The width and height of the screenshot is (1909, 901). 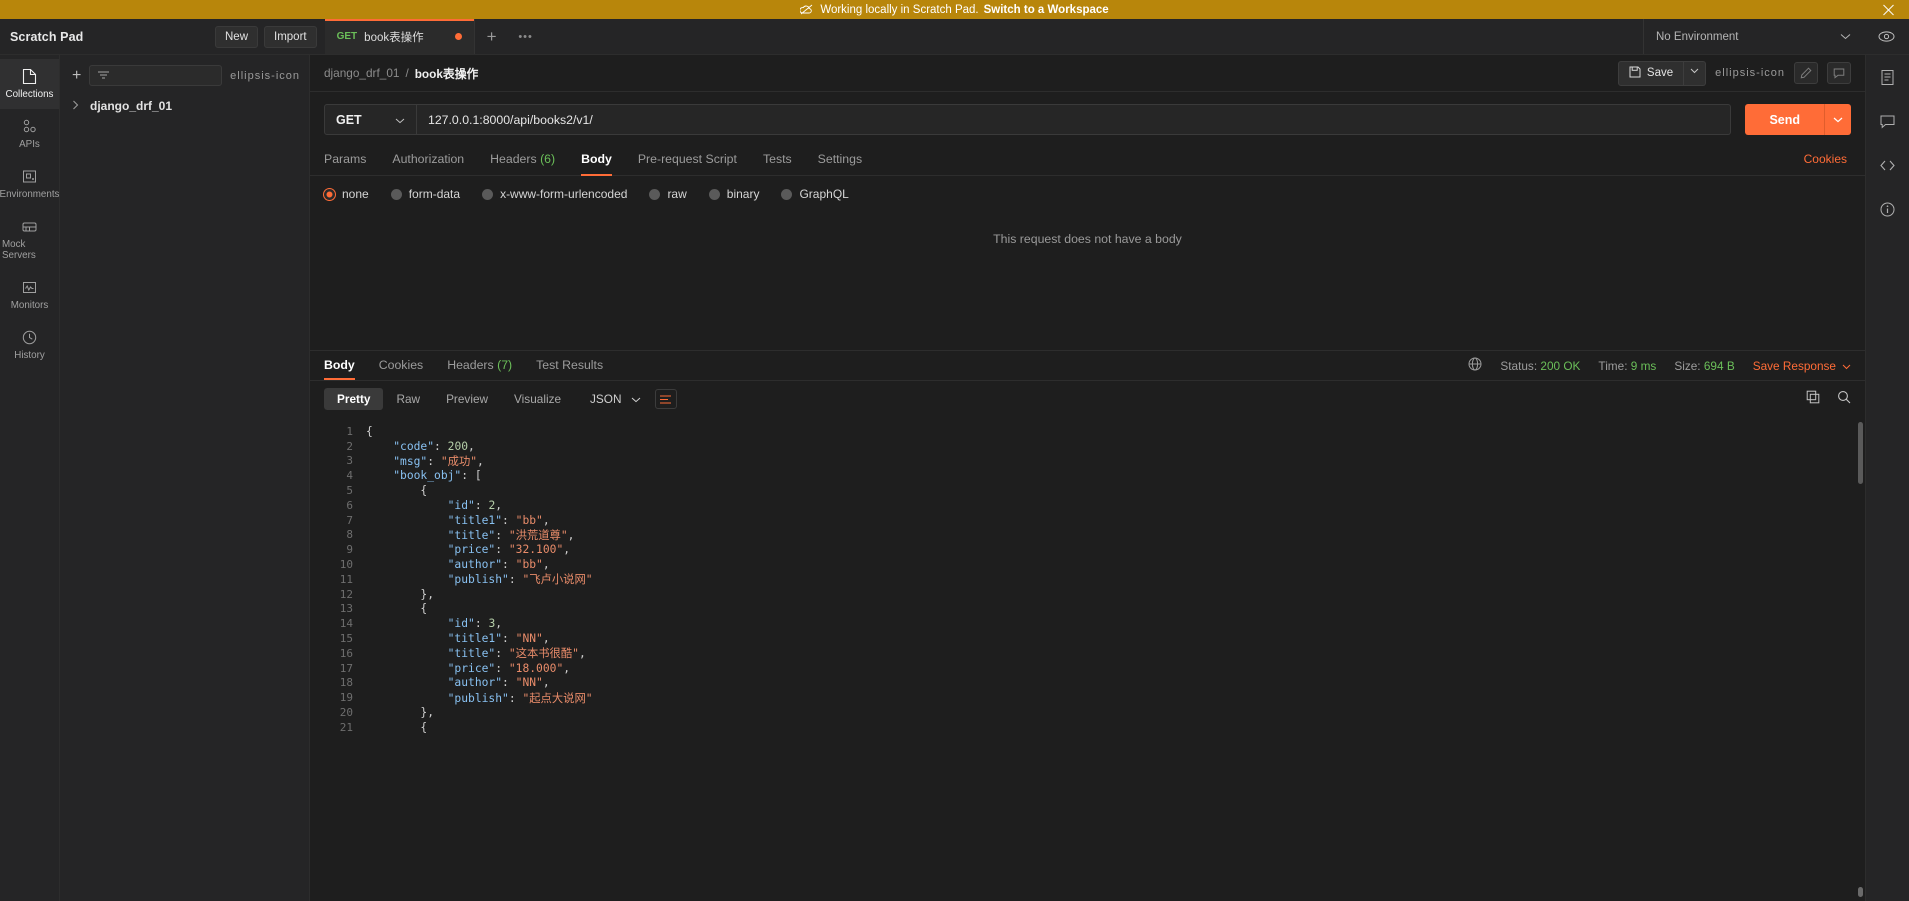 I want to click on apis-icon, so click(x=29, y=126).